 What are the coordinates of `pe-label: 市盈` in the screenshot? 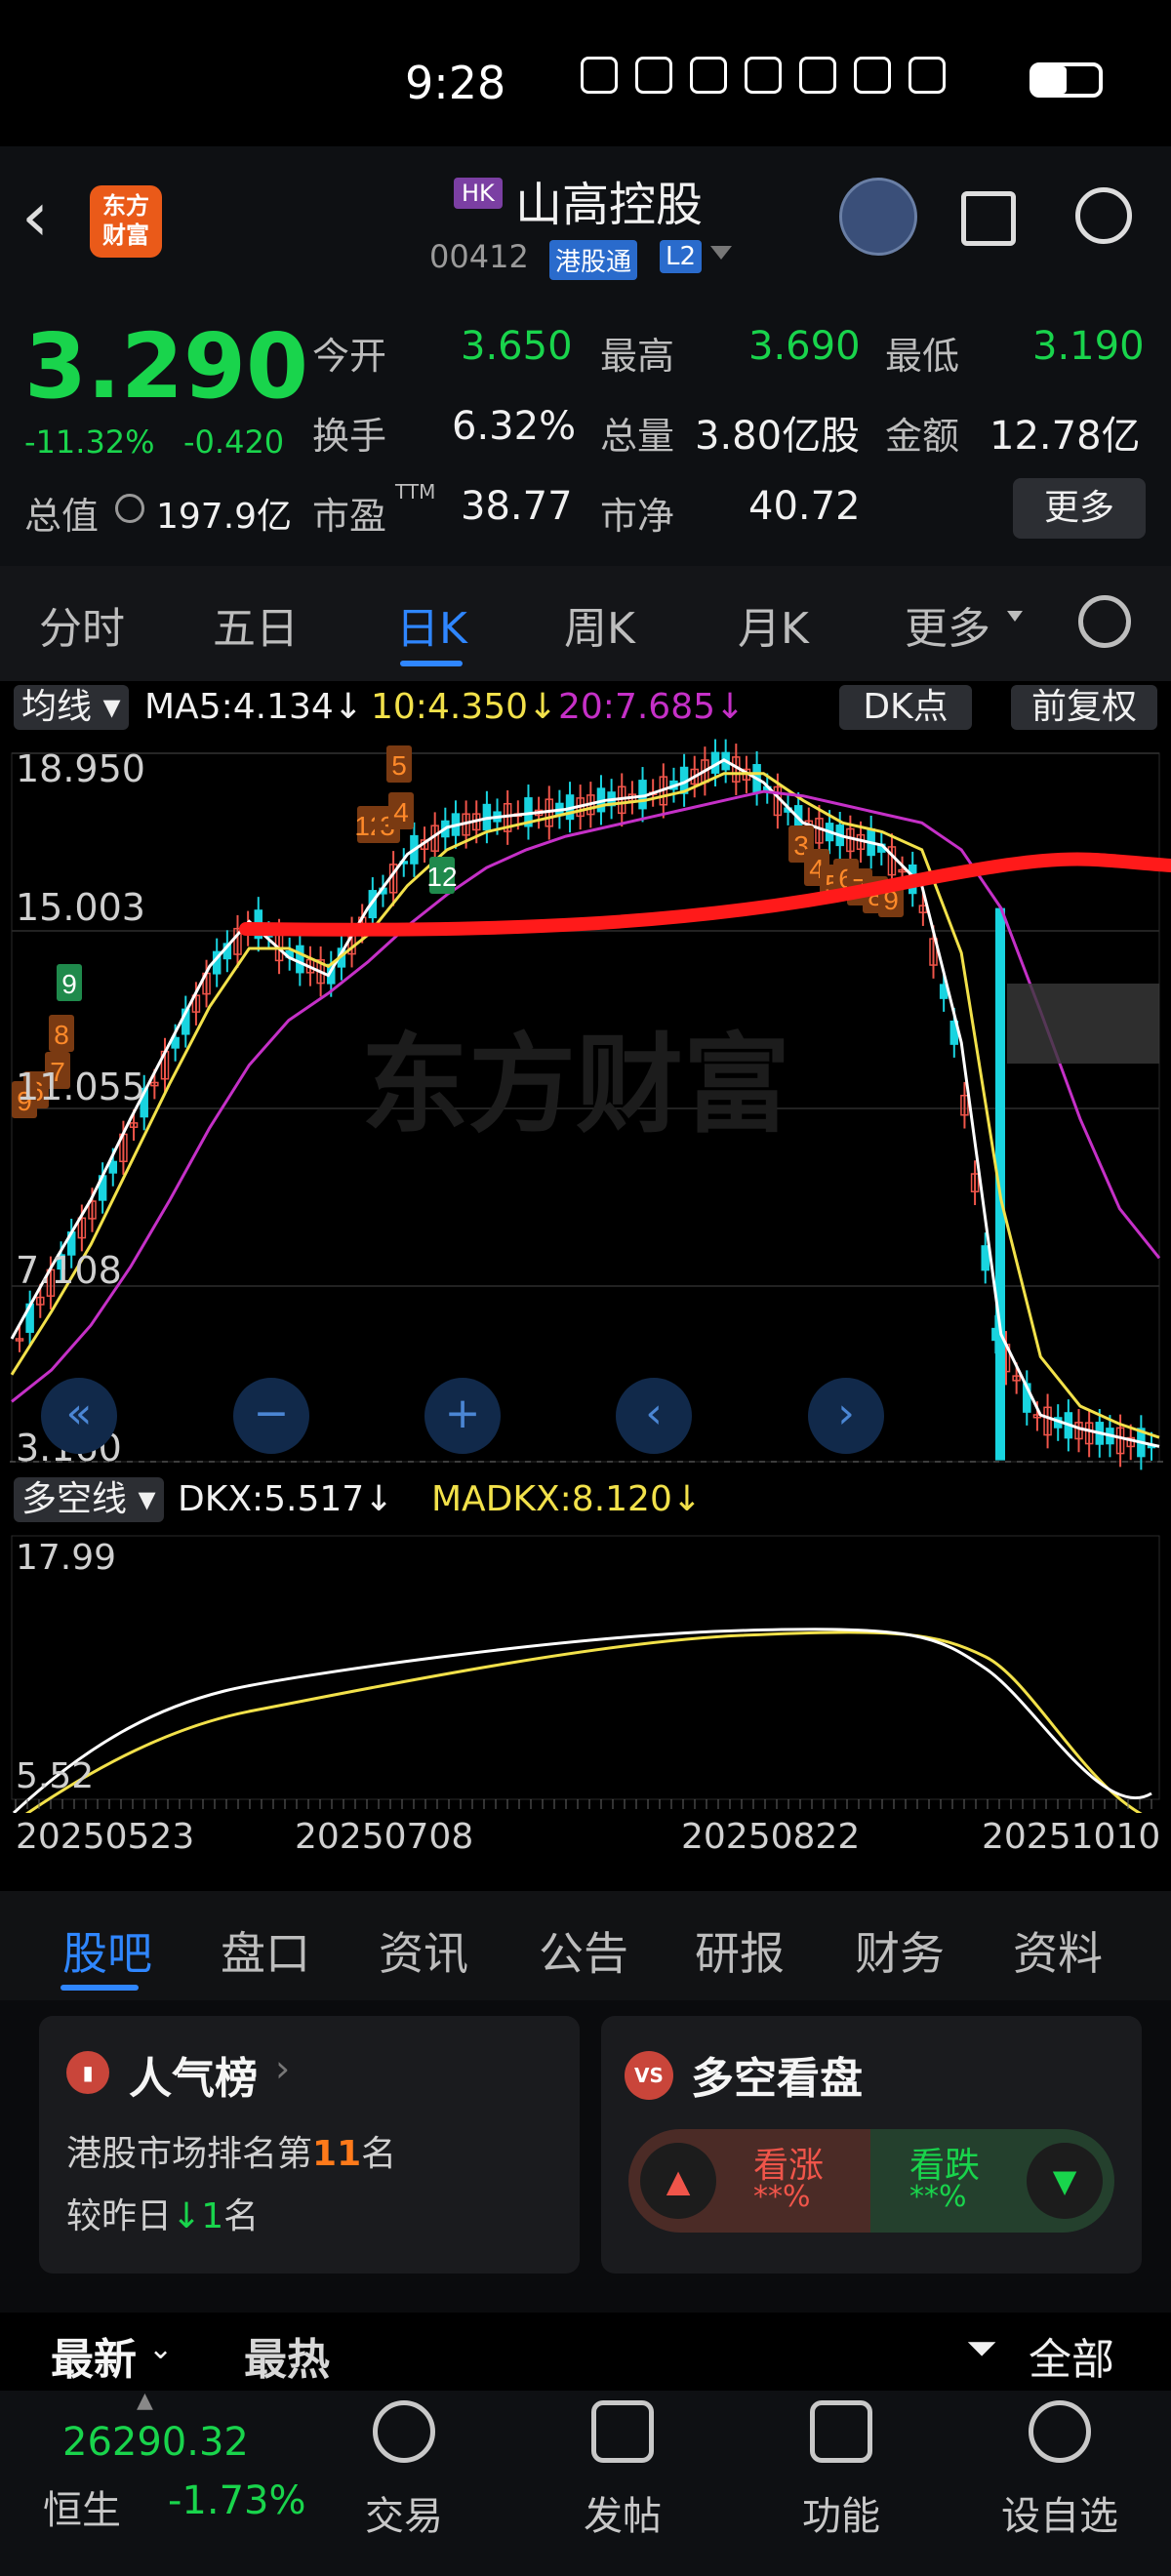 It's located at (349, 516).